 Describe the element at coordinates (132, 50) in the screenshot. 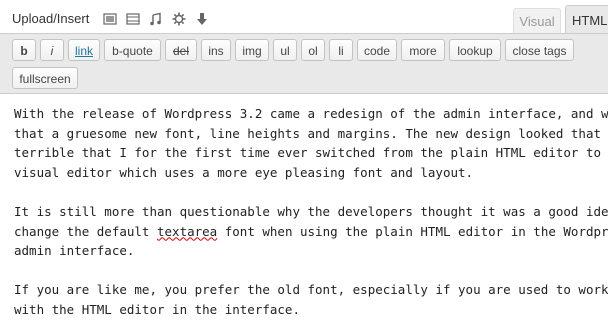

I see `blockquote-button: b-quote` at that location.